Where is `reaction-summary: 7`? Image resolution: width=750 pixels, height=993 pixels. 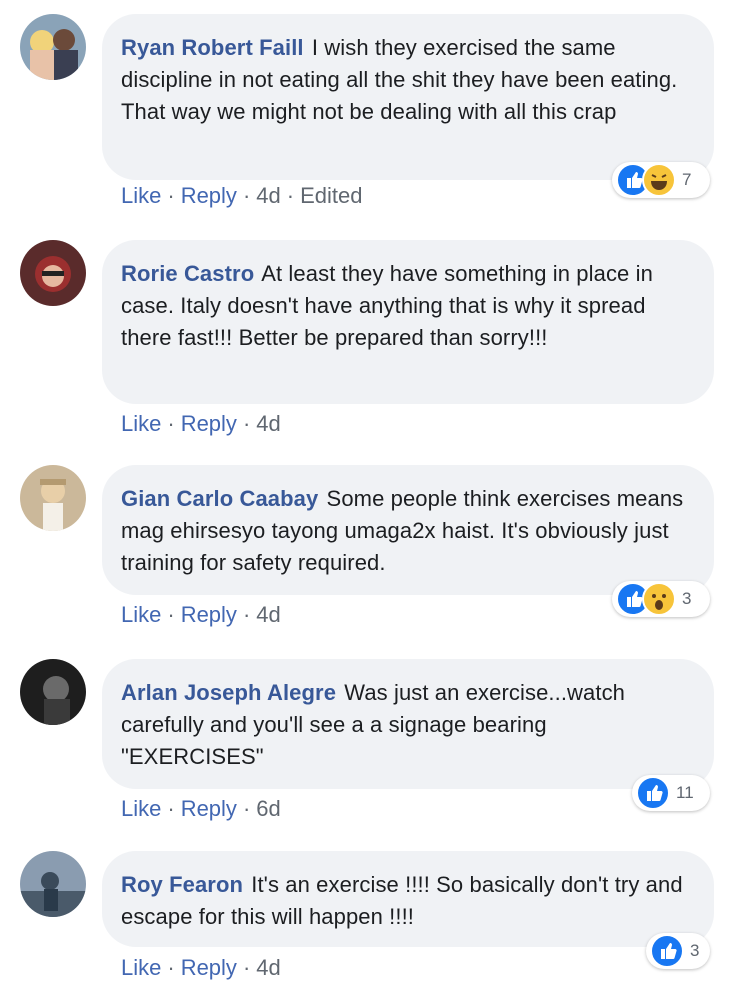
reaction-summary: 7 is located at coordinates (661, 180).